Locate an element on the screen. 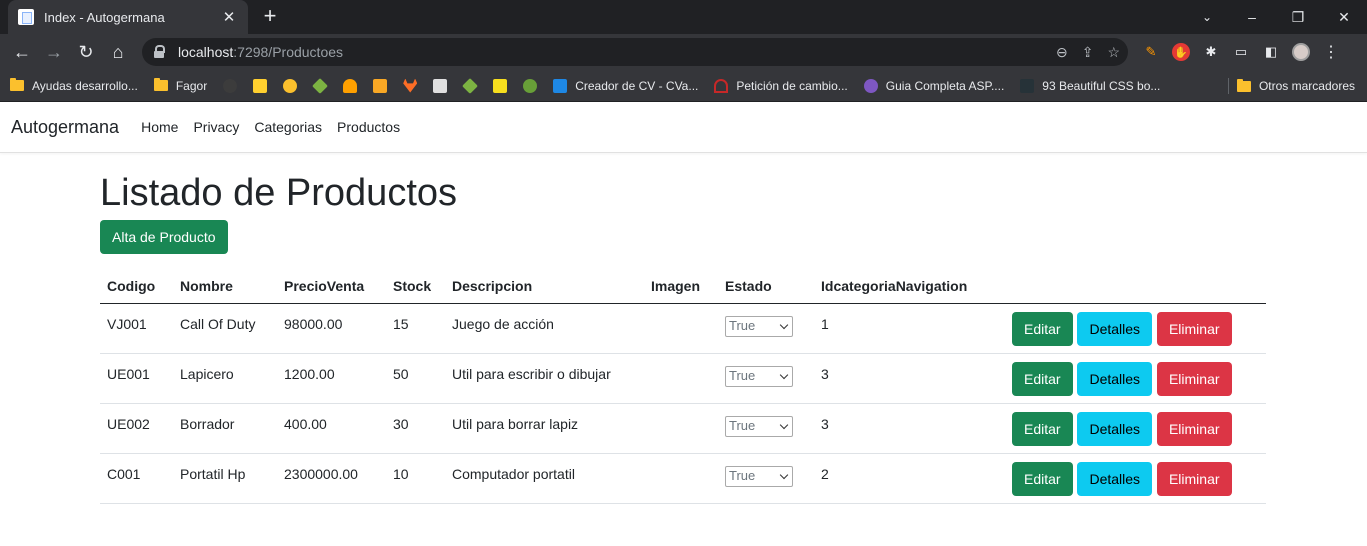 This screenshot has height=546, width=1367. close-window-button: ✕ is located at coordinates (1344, 17).